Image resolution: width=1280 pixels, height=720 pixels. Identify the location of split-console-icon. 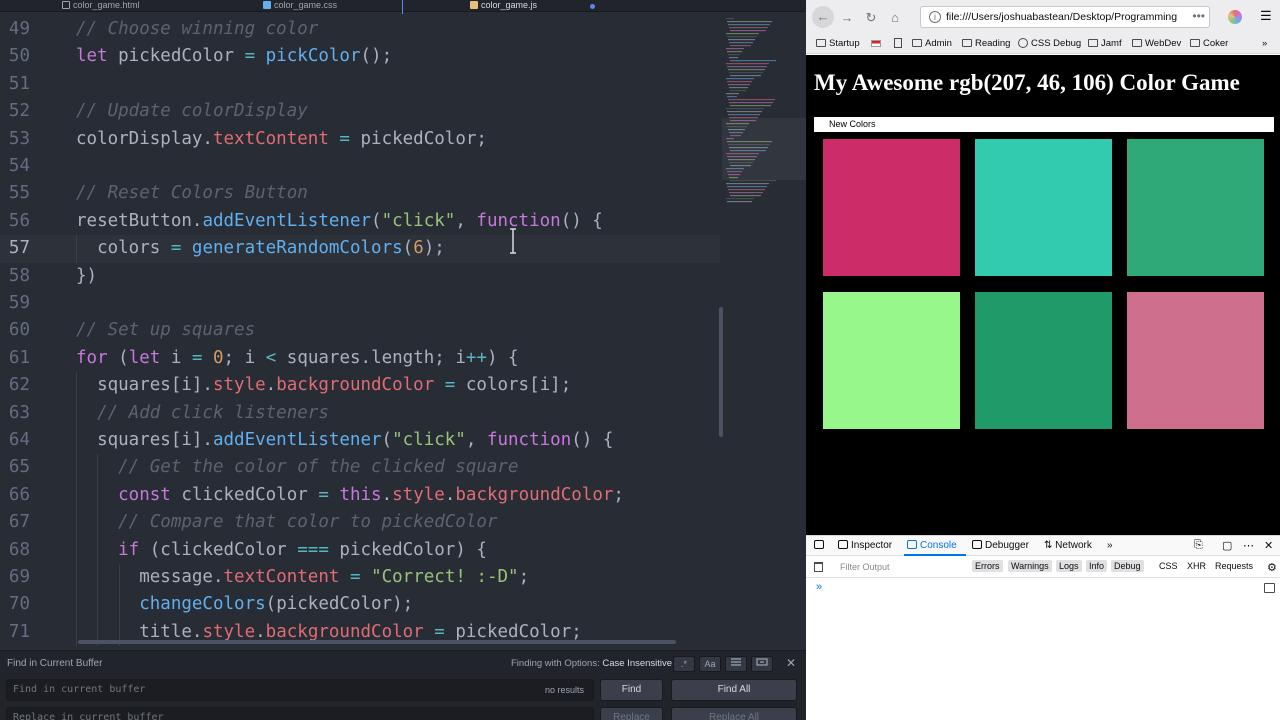
(1269, 588).